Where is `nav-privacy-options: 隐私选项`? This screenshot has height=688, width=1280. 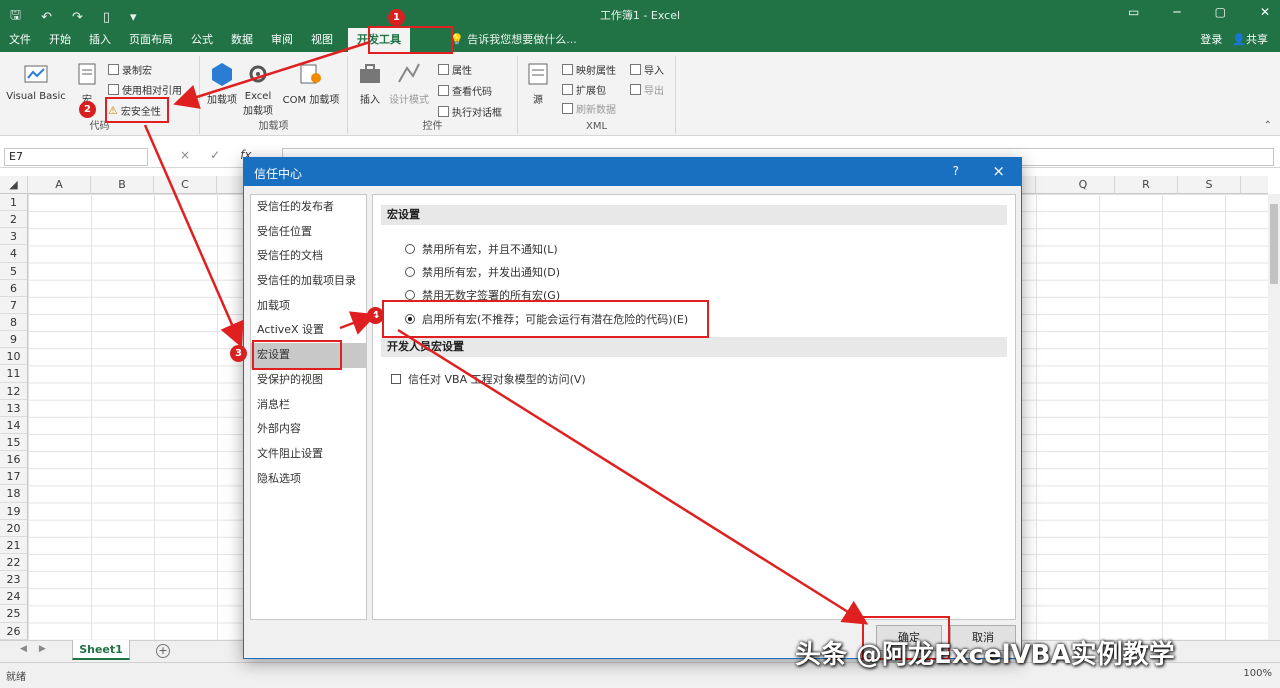 nav-privacy-options: 隐私选项 is located at coordinates (308, 479).